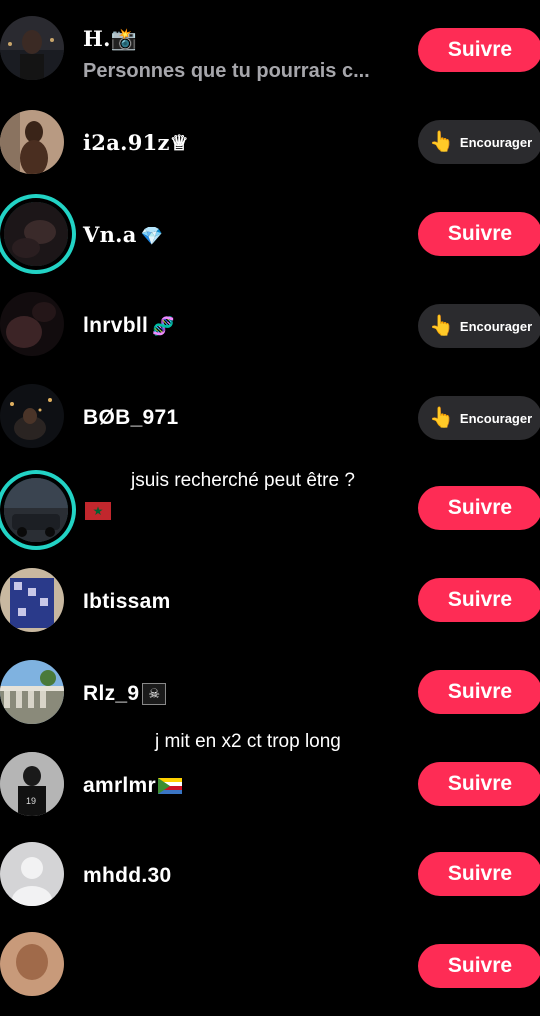 This screenshot has width=540, height=1016. Describe the element at coordinates (270, 694) in the screenshot. I see `list-item: Rlz_9 ☠ Suivre` at that location.